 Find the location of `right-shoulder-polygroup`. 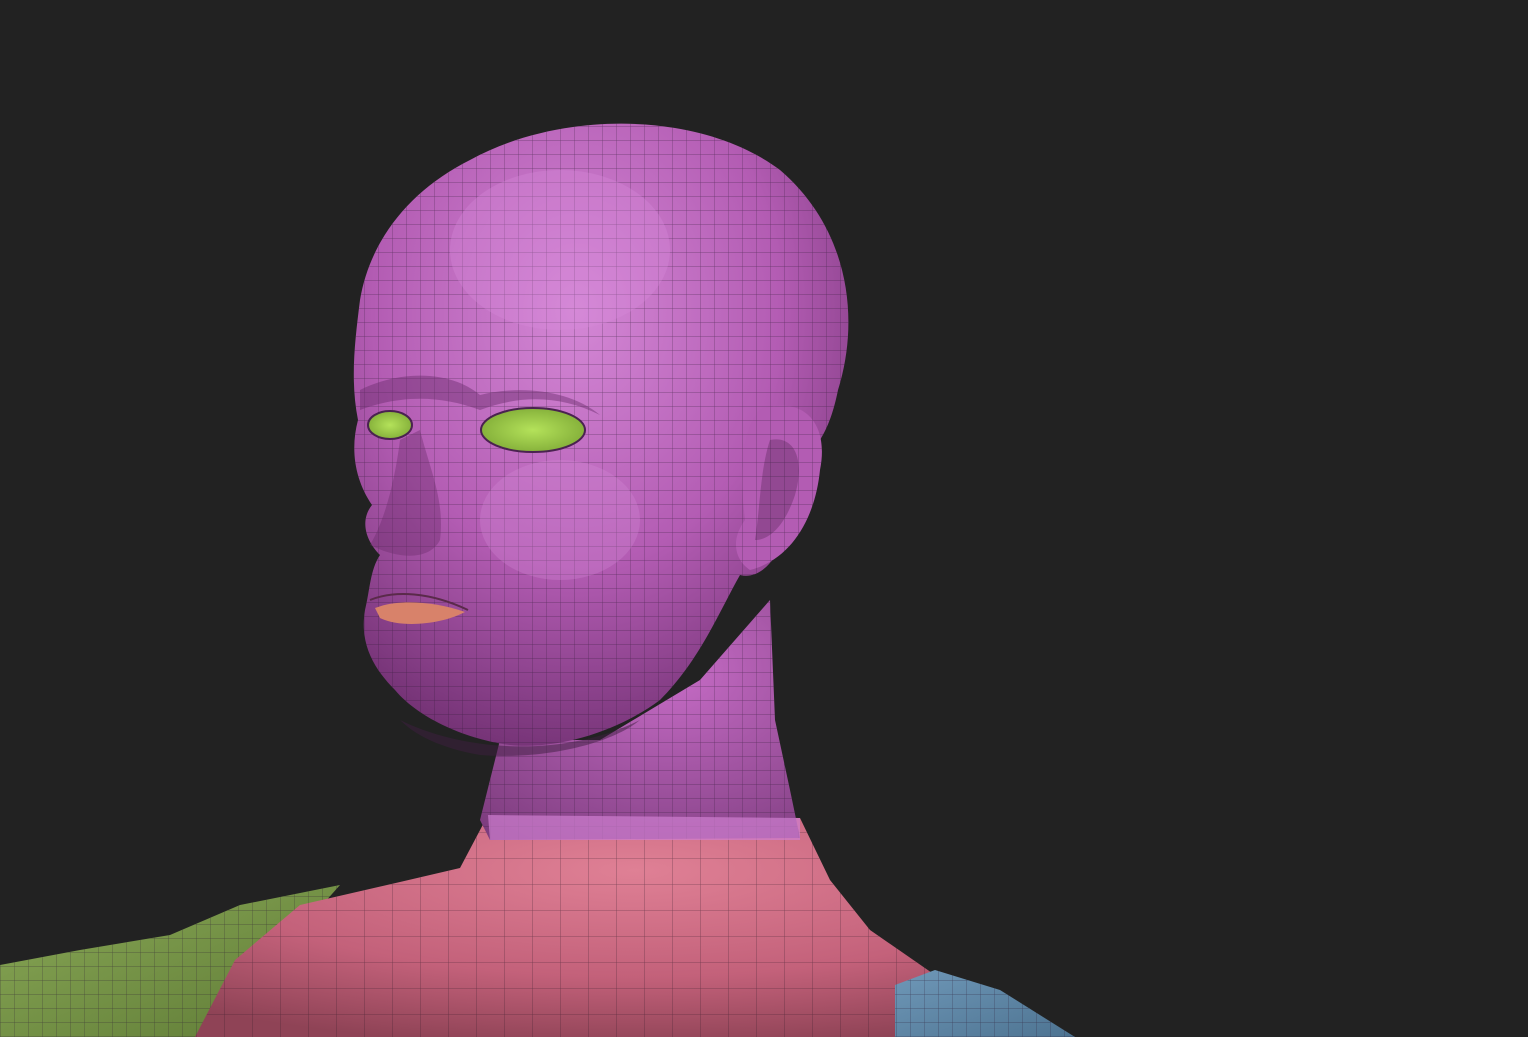

right-shoulder-polygroup is located at coordinates (985, 1003).